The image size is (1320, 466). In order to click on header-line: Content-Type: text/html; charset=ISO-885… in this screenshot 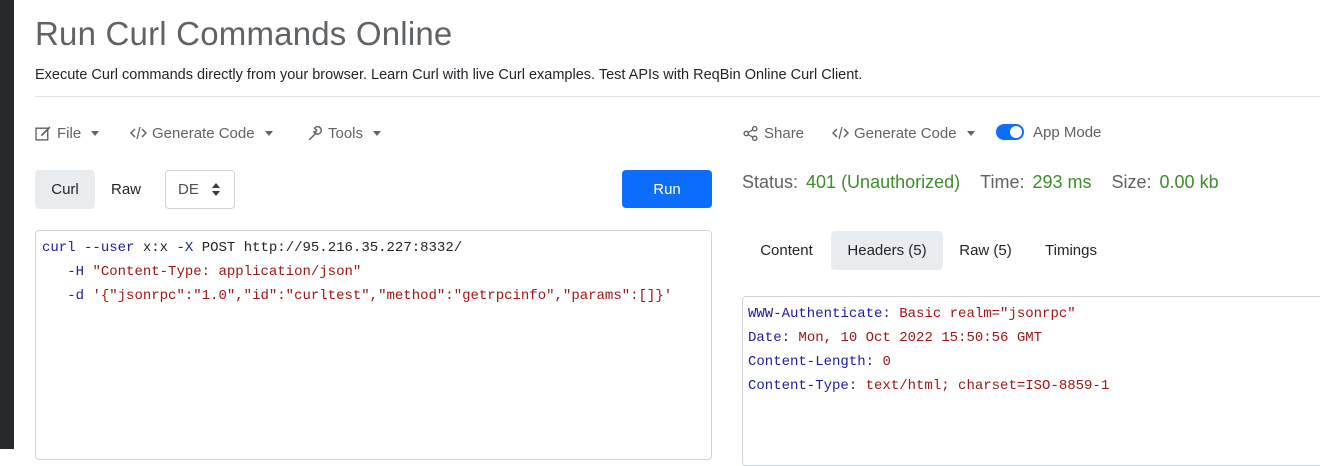, I will do `click(929, 386)`.